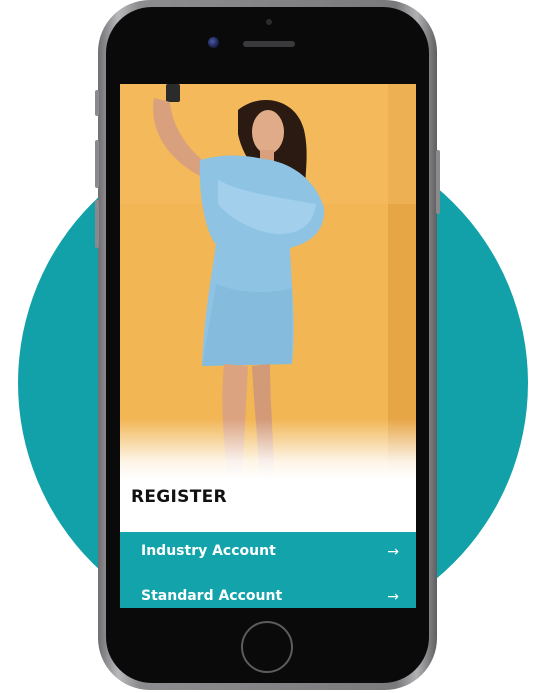  I want to click on standard-account-button: Standard Account →, so click(268, 592).